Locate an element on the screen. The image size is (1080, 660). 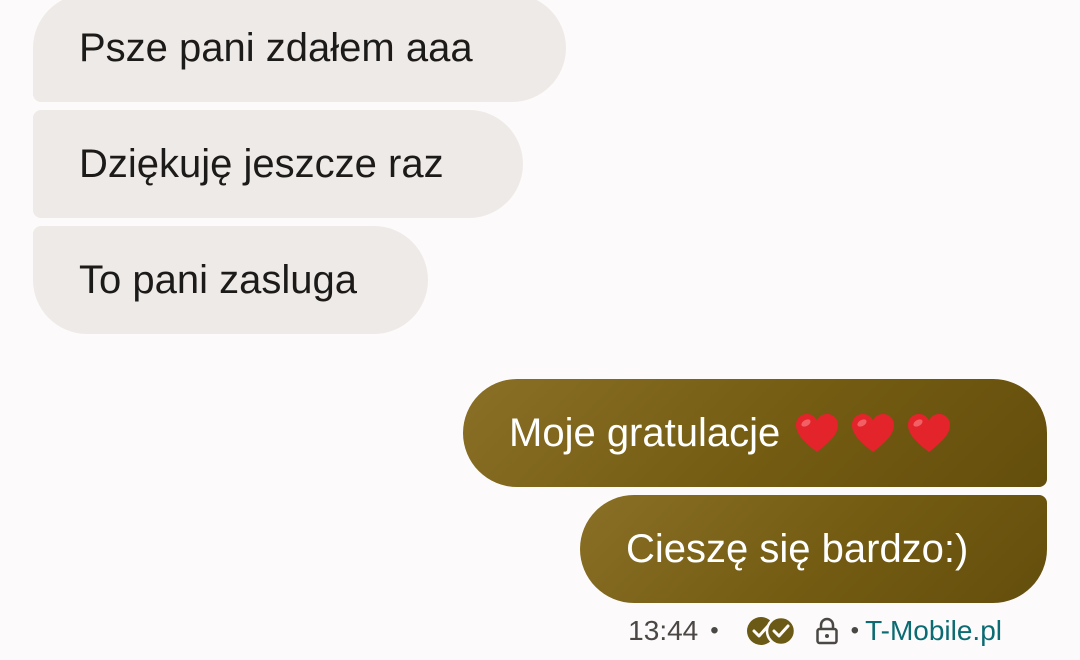
message-text: Dziękuję jeszcze raz is located at coordinates (261, 163).